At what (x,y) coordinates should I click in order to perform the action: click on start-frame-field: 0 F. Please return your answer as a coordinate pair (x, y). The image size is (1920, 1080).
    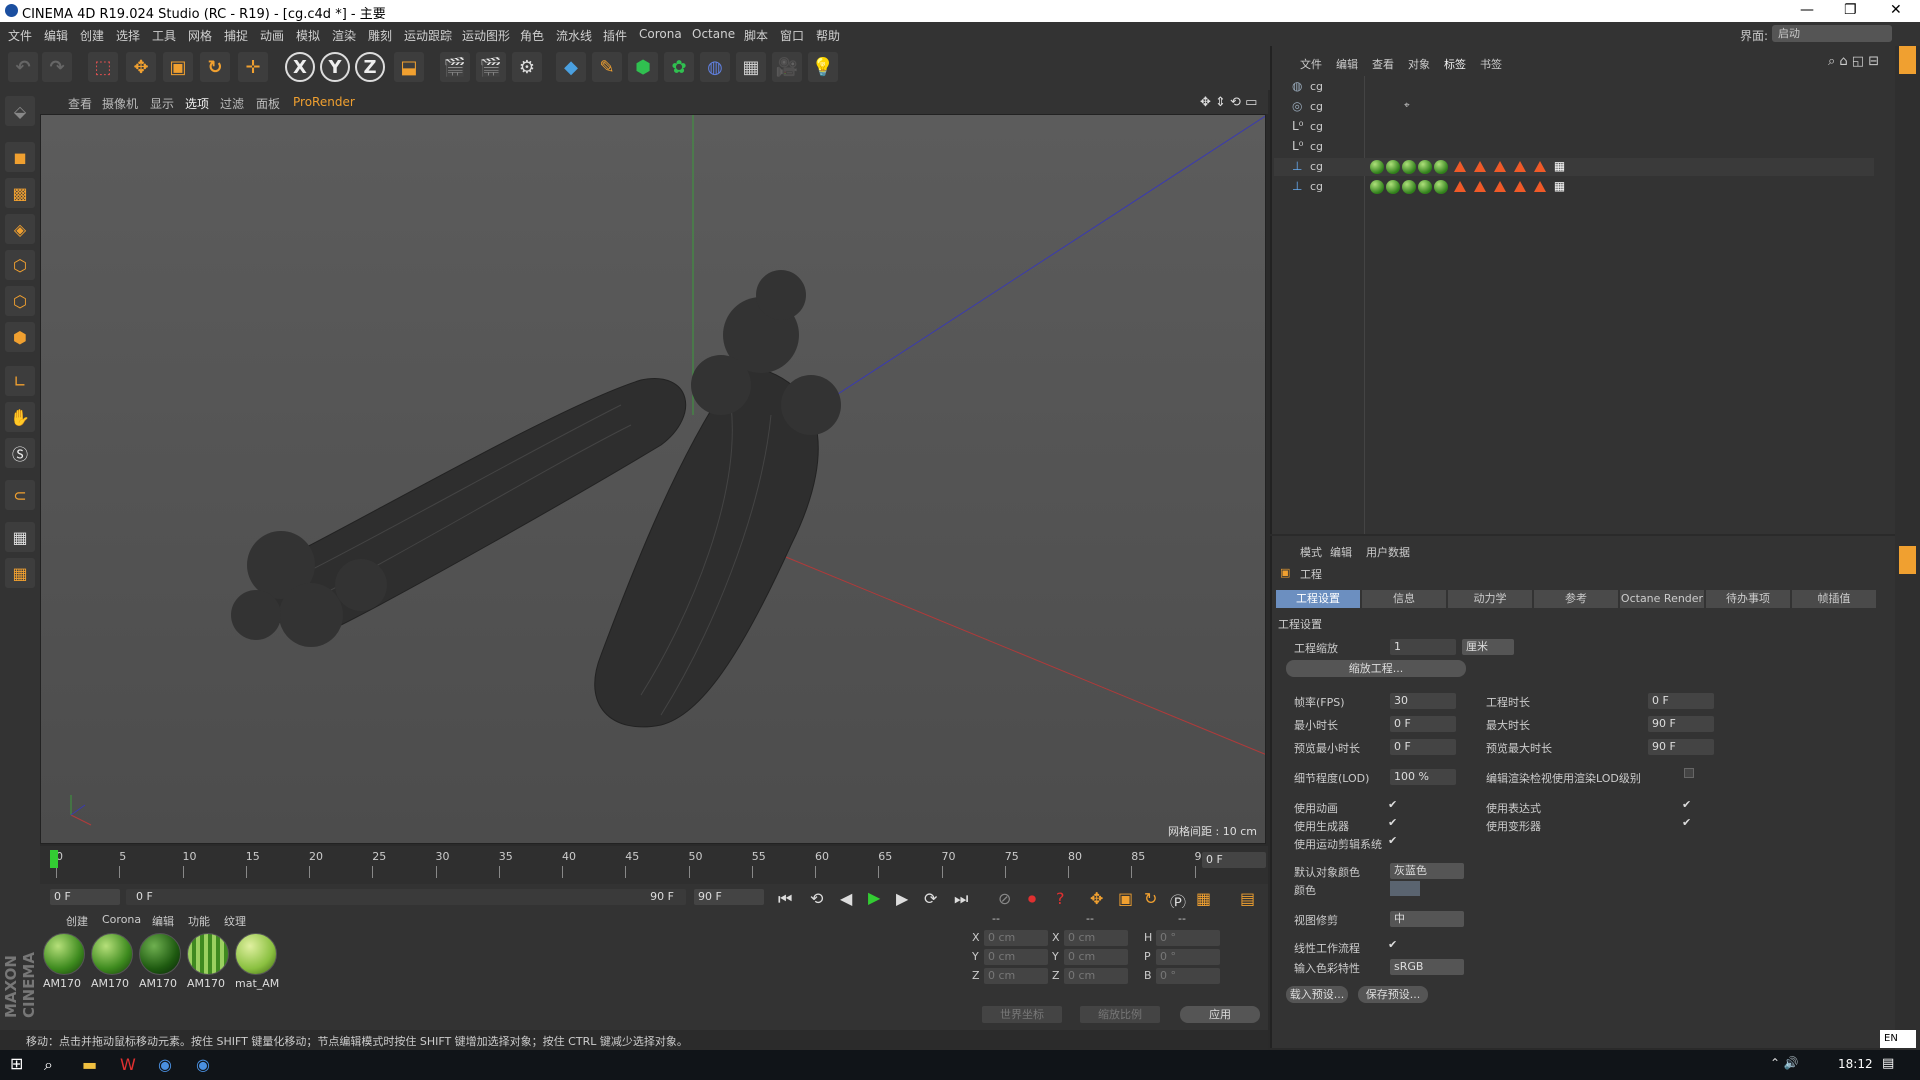
    Looking at the image, I should click on (85, 897).